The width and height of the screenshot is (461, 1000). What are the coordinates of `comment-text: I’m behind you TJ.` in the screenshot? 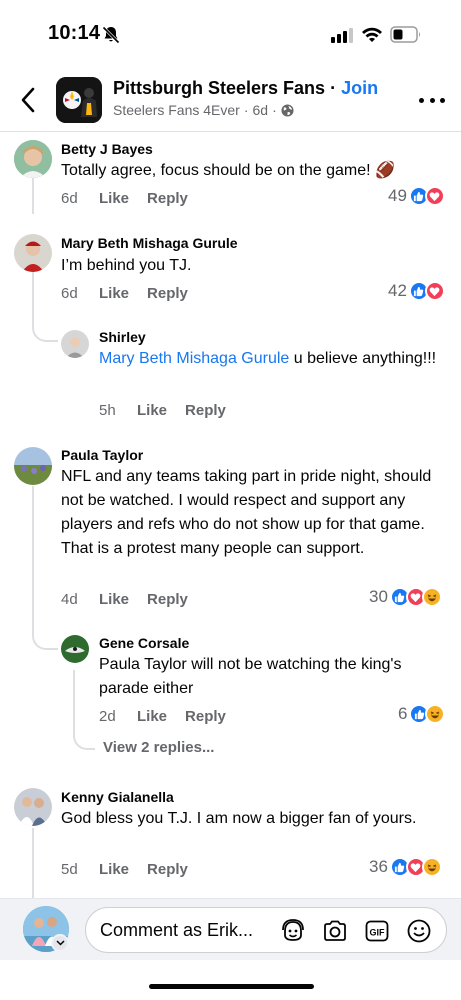 It's located at (126, 265).